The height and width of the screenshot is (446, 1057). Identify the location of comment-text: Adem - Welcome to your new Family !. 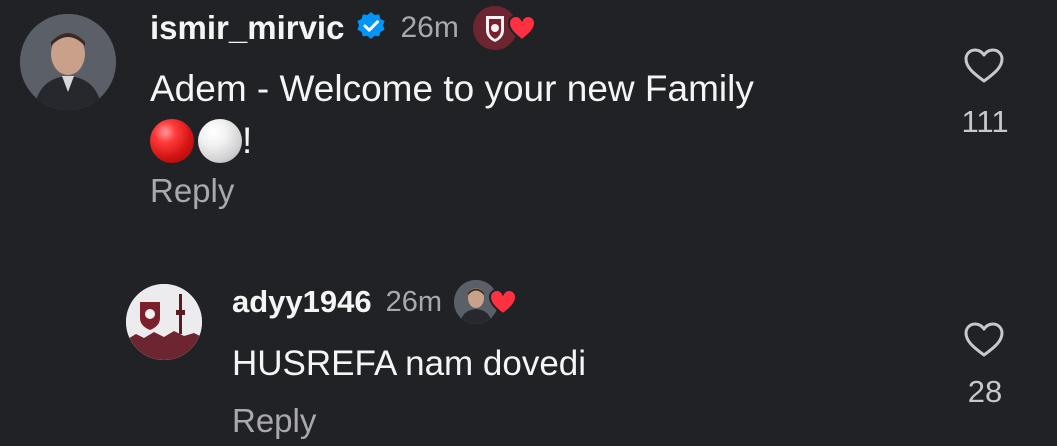
(452, 115).